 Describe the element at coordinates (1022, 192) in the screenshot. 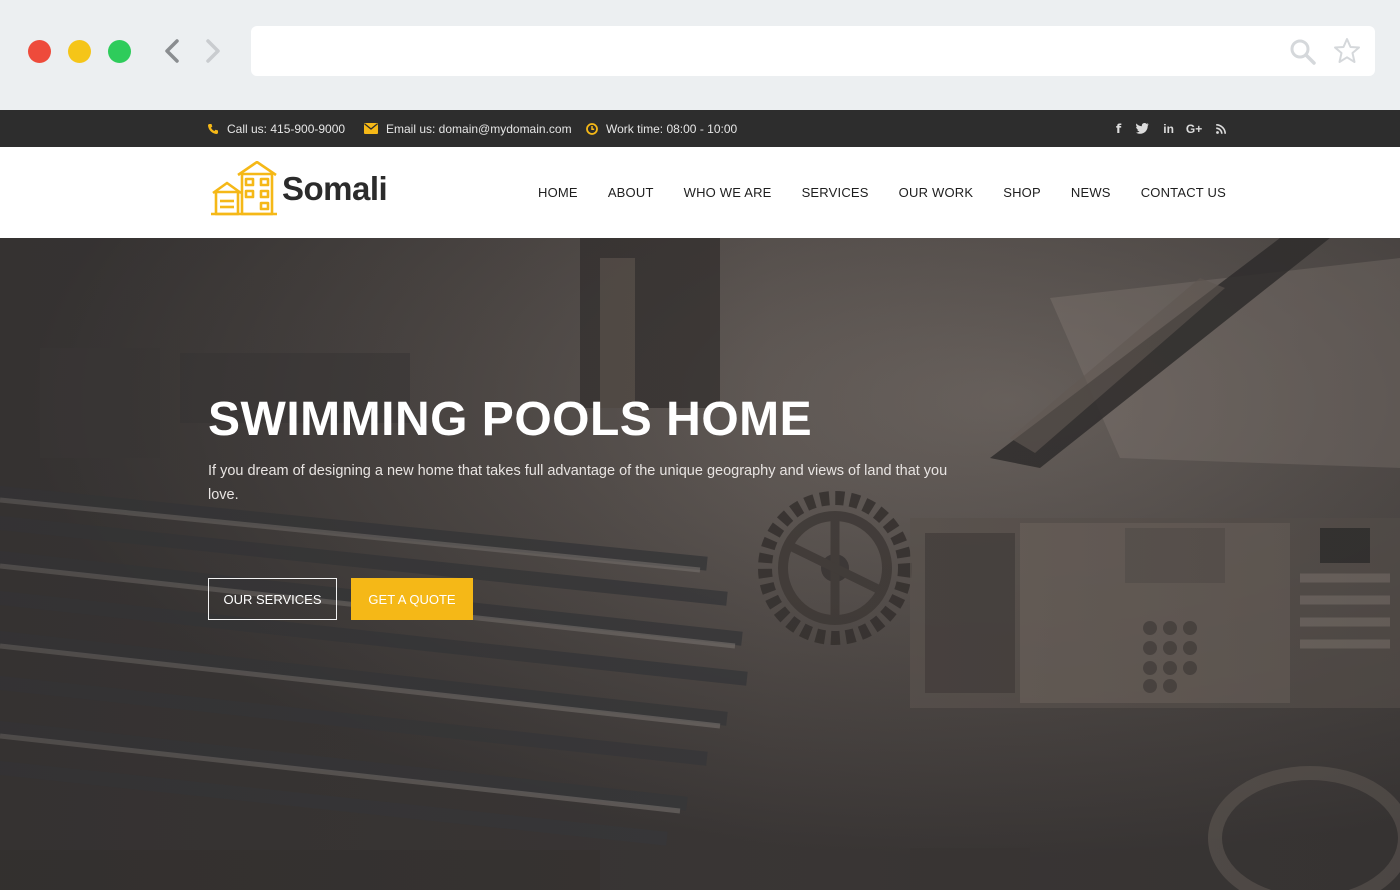

I see `nav-shop: SHOP` at that location.